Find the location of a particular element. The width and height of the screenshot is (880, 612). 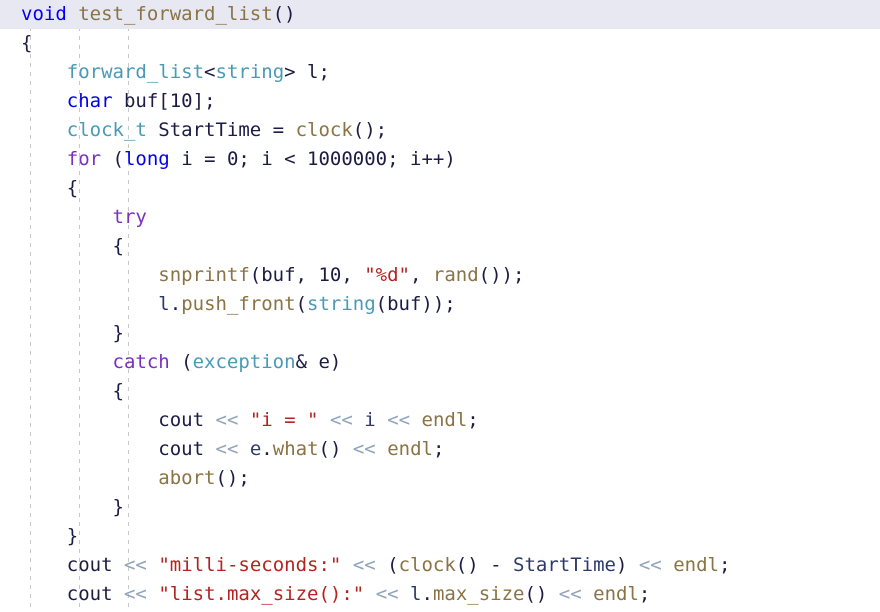

code-line: clock_t StartTime = clock(); is located at coordinates (440, 130).